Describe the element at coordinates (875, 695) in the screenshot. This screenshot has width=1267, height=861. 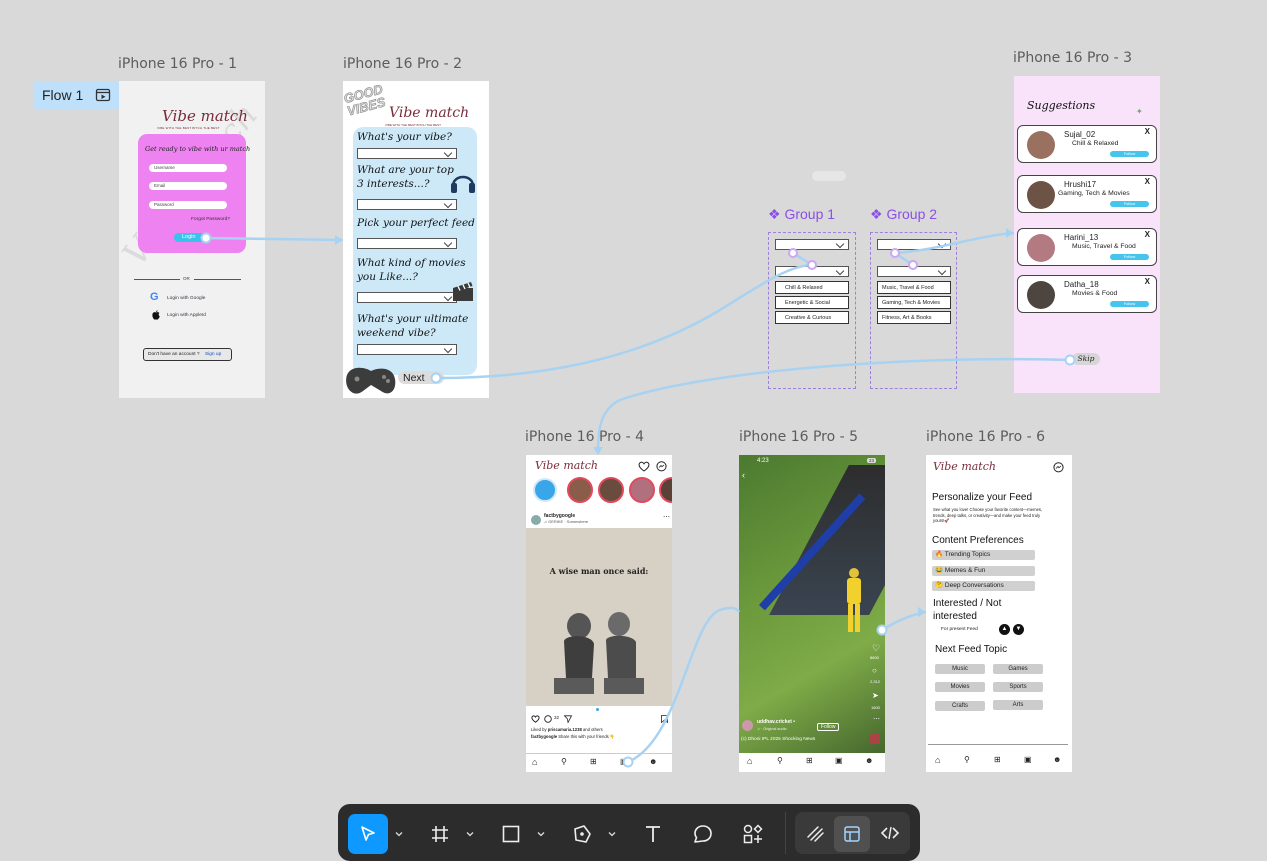
I see `share-icon: ➤` at that location.